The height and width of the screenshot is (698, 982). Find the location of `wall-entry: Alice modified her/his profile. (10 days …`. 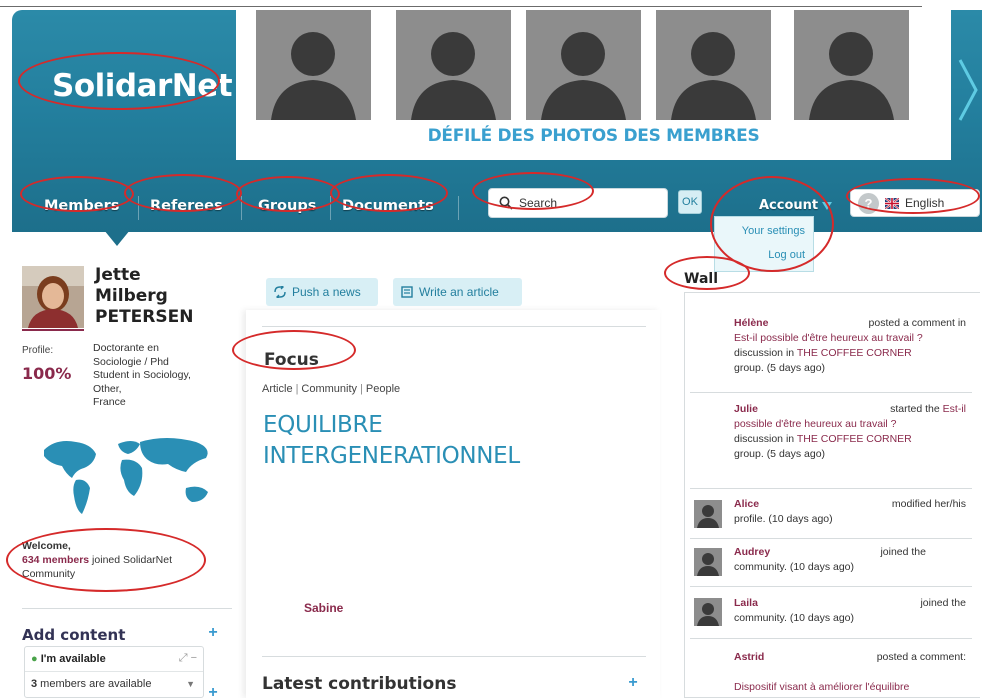

wall-entry: Alice modified her/his profile. (10 days … is located at coordinates (833, 512).